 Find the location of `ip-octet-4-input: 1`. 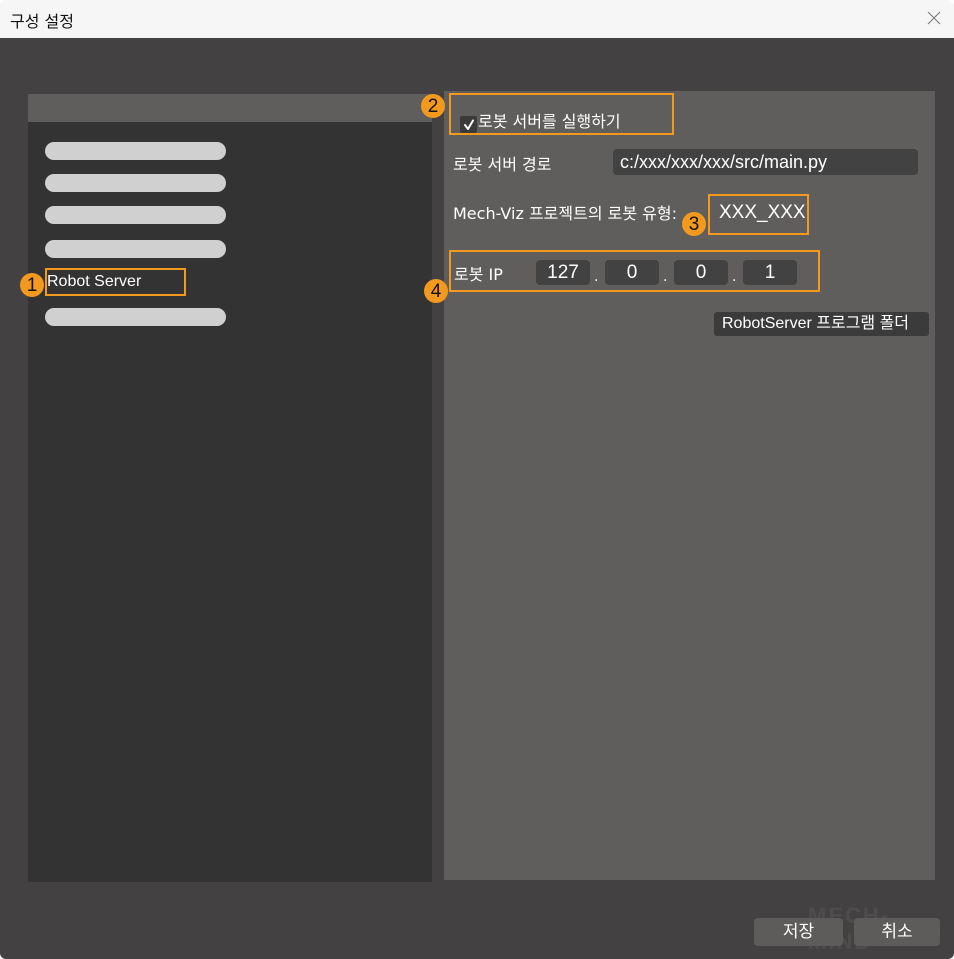

ip-octet-4-input: 1 is located at coordinates (770, 272).